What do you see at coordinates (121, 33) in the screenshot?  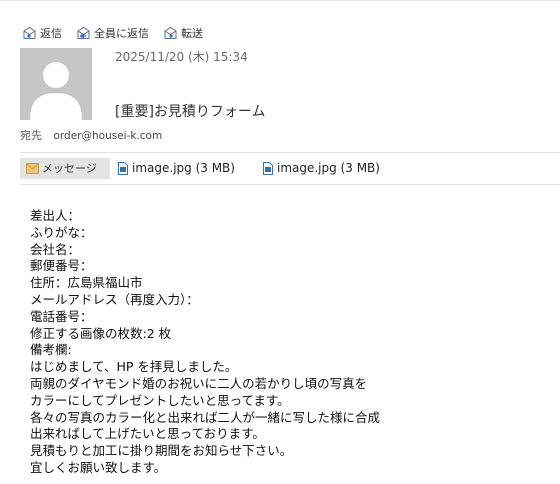 I see `reply-all-label: 全員に返信` at bounding box center [121, 33].